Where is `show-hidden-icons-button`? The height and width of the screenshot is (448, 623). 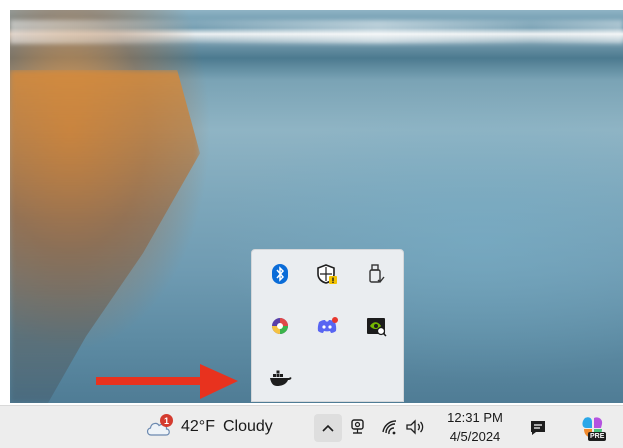
show-hidden-icons-button is located at coordinates (328, 428).